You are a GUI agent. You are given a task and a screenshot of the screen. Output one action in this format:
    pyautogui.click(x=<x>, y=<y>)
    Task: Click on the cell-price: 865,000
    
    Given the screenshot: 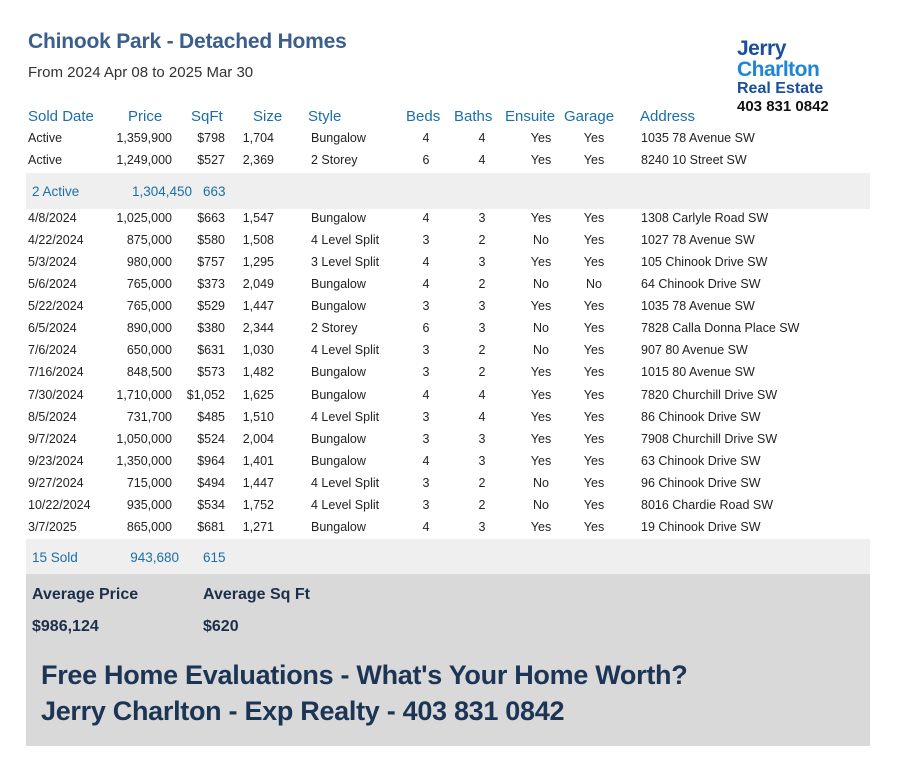 What is the action you would take?
    pyautogui.click(x=149, y=526)
    